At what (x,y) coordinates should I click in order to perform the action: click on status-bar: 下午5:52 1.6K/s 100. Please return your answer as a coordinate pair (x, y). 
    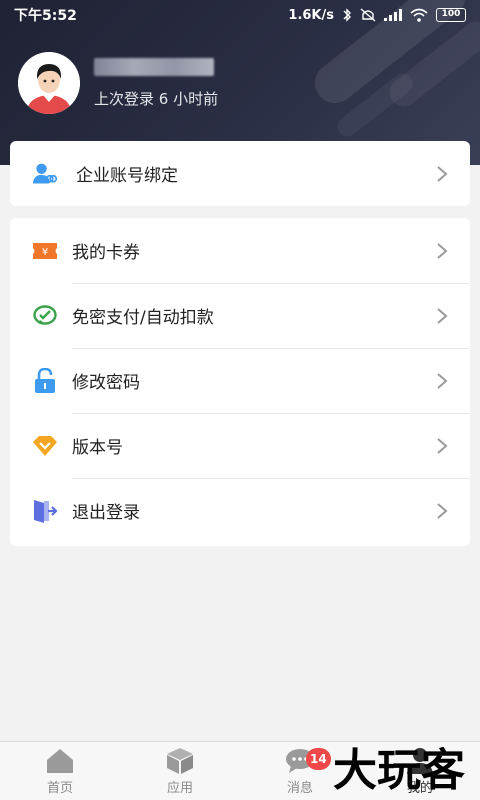
    Looking at the image, I should click on (240, 15).